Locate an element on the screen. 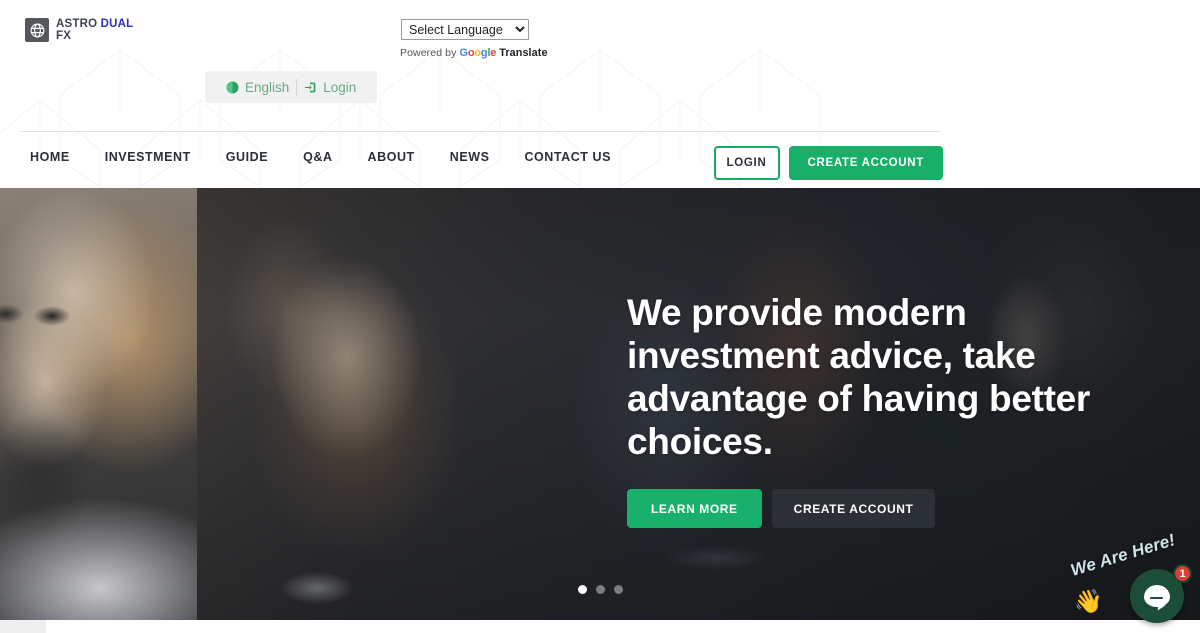 The width and height of the screenshot is (1200, 633). nav-item-qa: Q&A is located at coordinates (317, 157).